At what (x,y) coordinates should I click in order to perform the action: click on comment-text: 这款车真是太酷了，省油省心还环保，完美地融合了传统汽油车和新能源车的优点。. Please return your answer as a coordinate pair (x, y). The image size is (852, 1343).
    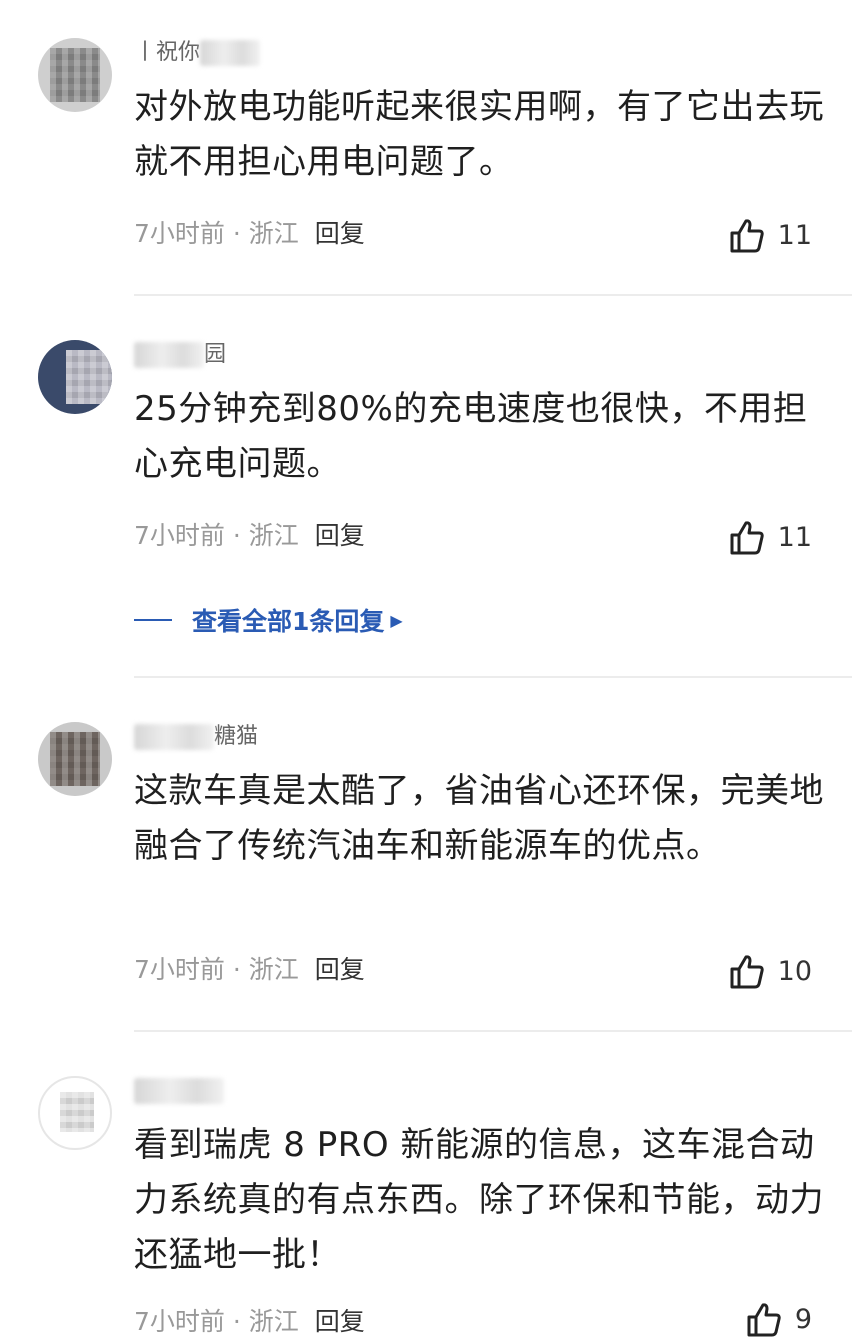
    Looking at the image, I should click on (479, 818).